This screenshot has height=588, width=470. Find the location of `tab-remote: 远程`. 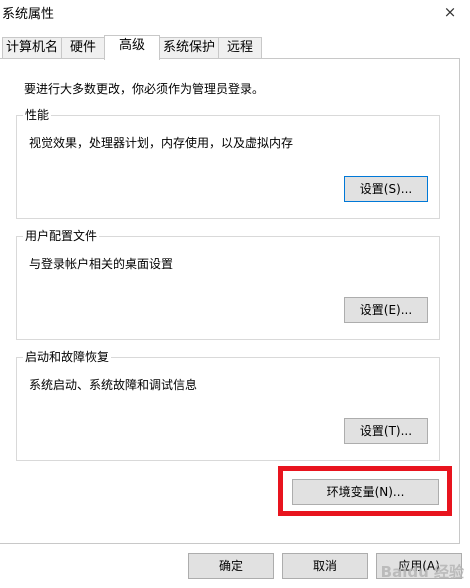

tab-remote: 远程 is located at coordinates (240, 48).